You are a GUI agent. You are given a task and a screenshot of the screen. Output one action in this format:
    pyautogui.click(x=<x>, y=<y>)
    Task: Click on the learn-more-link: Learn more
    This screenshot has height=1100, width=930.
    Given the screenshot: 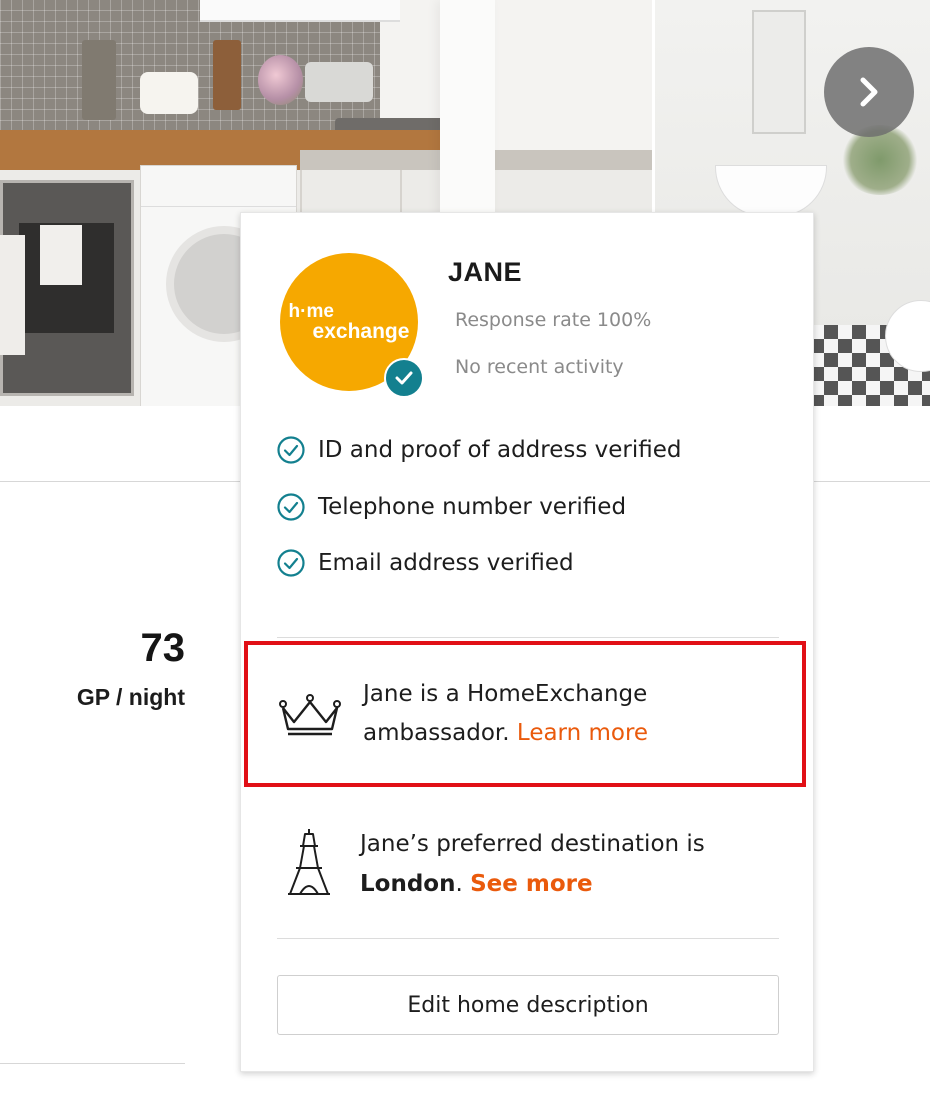 What is the action you would take?
    pyautogui.click(x=582, y=733)
    